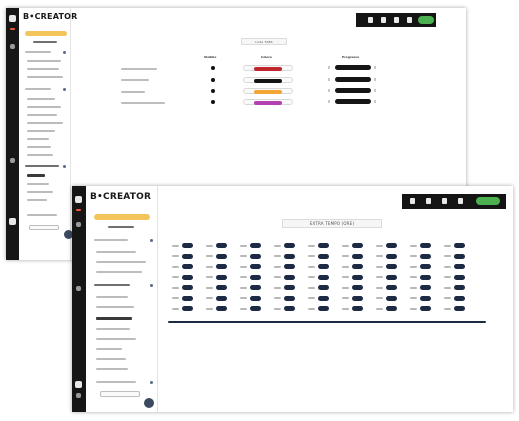 This screenshot has height=421, width=519. I want to click on sidebar-action-button, so click(44, 227).